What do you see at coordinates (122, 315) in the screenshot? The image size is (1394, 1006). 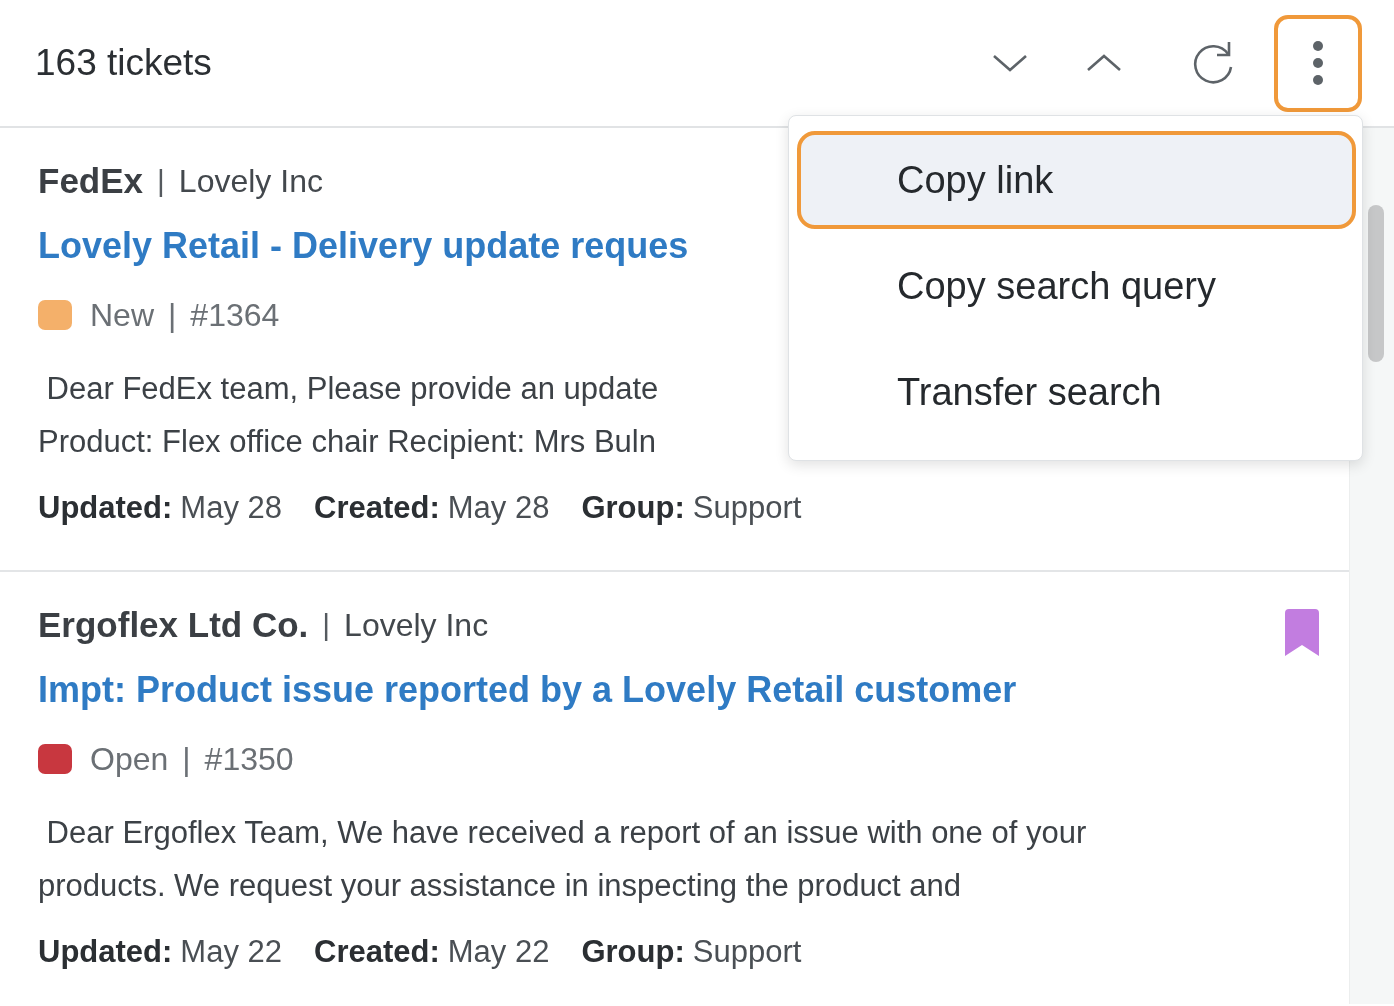 I see `status-label: New` at bounding box center [122, 315].